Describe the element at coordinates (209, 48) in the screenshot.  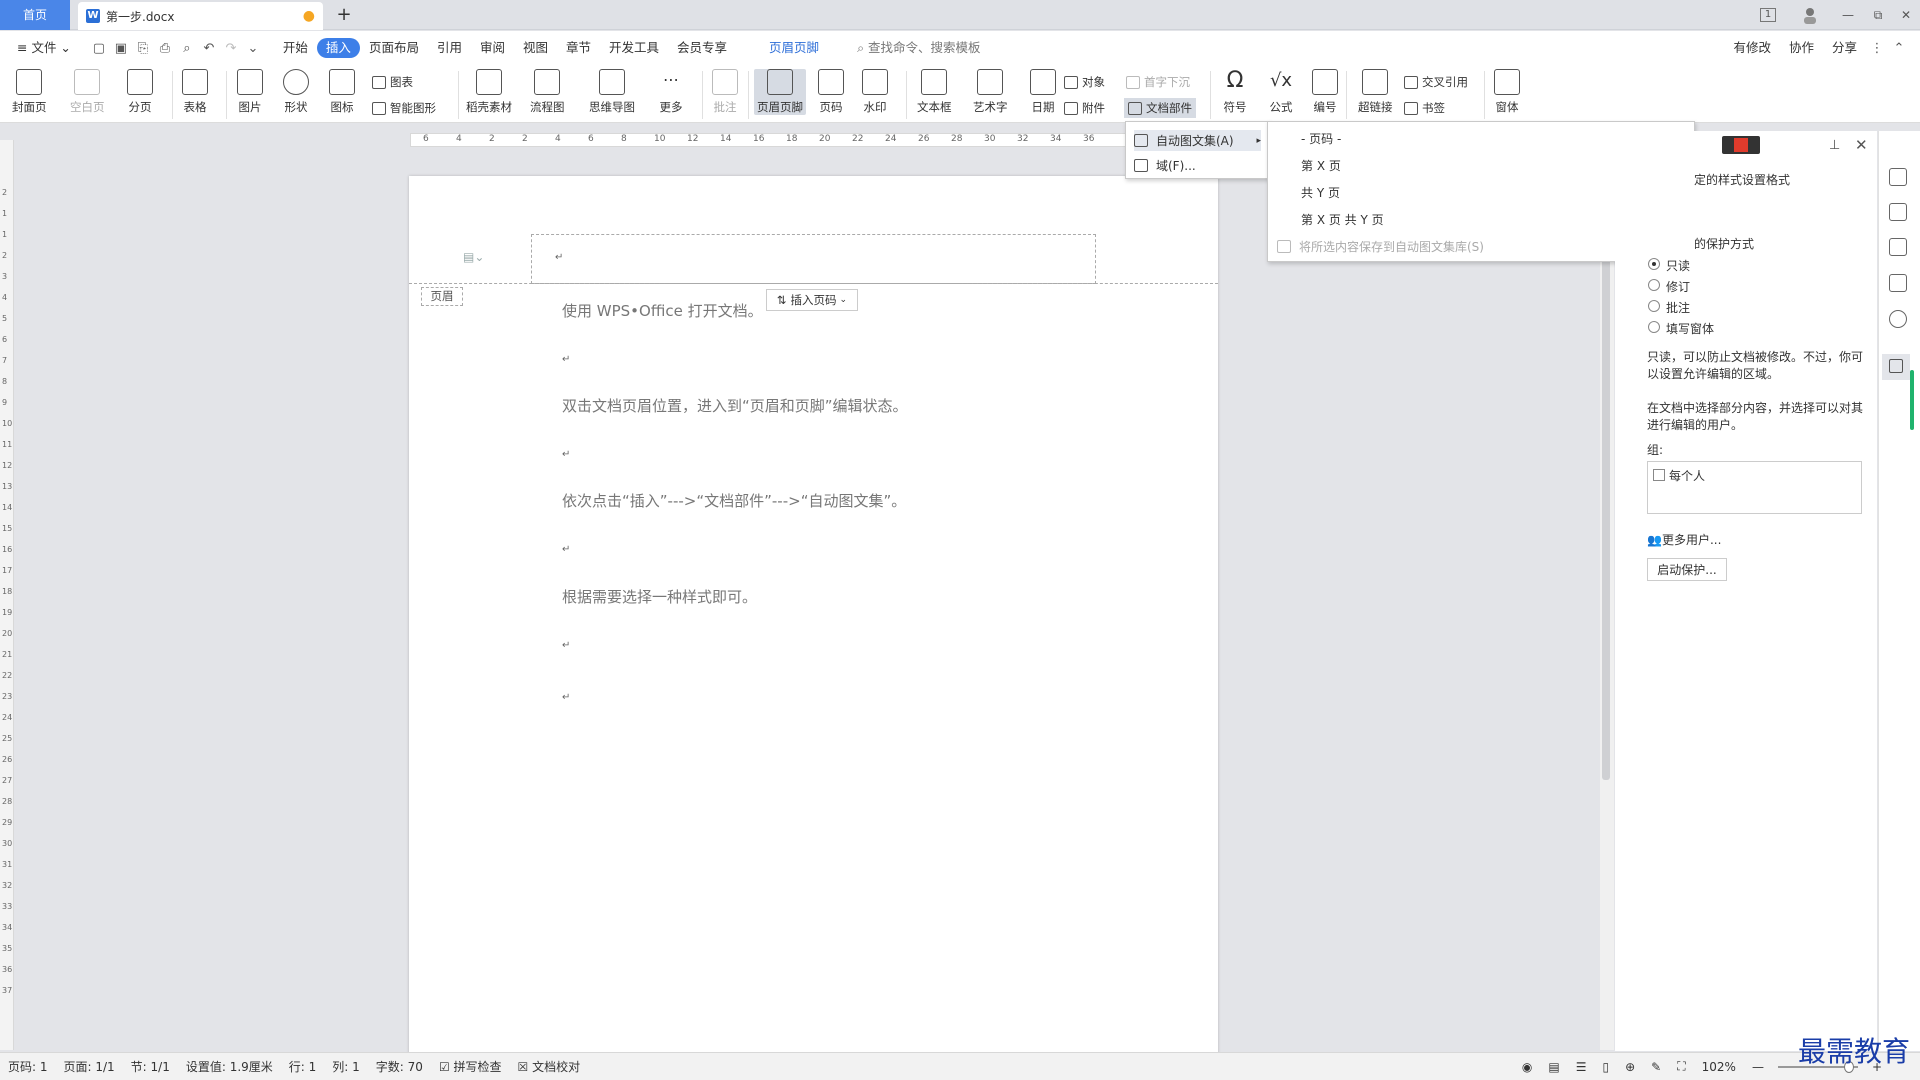
I see `undo-icon: ↶` at that location.